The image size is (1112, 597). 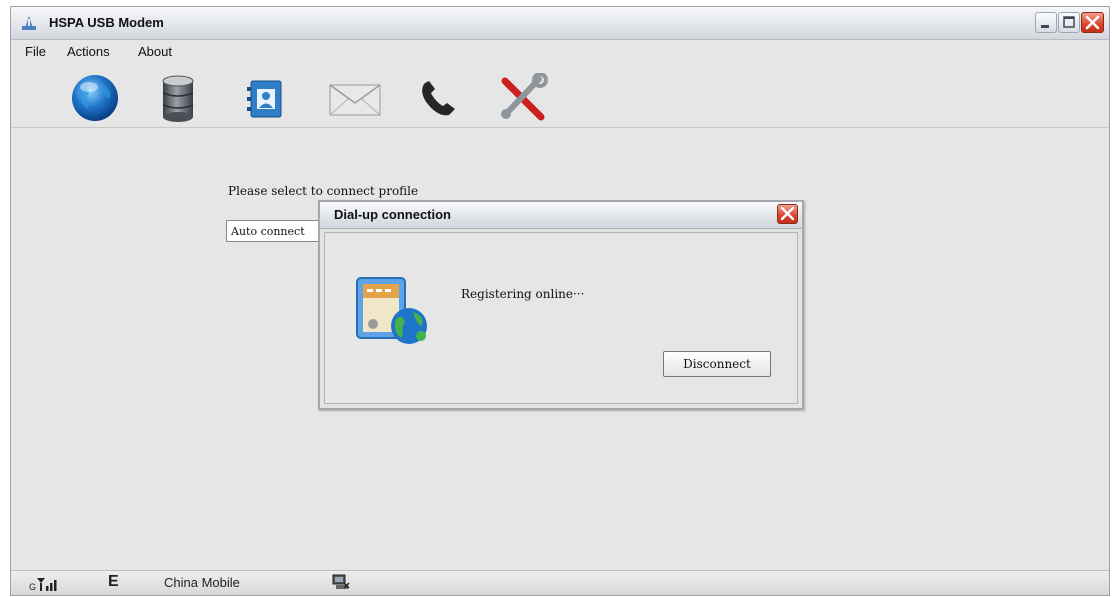 I want to click on network-link-icon, so click(x=341, y=581).